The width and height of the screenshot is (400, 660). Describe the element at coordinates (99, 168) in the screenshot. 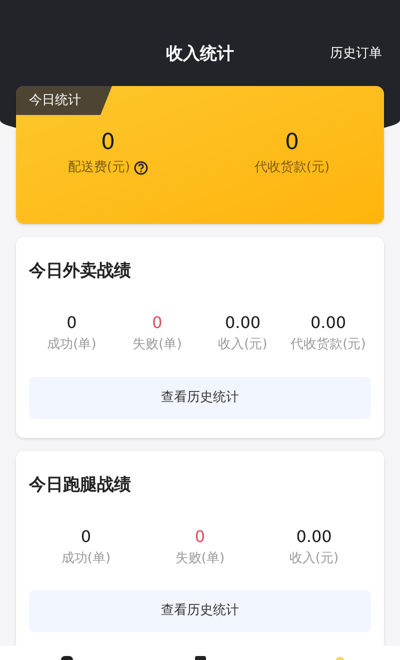

I see `stat-label: 配送费(元)` at that location.